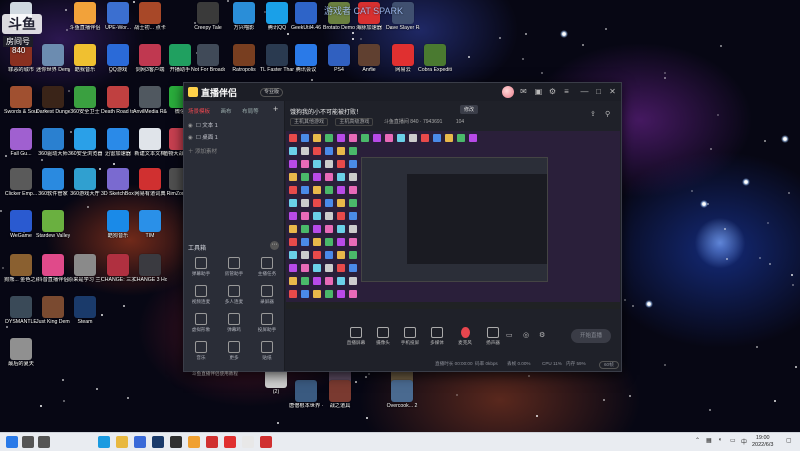  I want to click on desktop-icon: 酷我音乐, so click(85, 58).